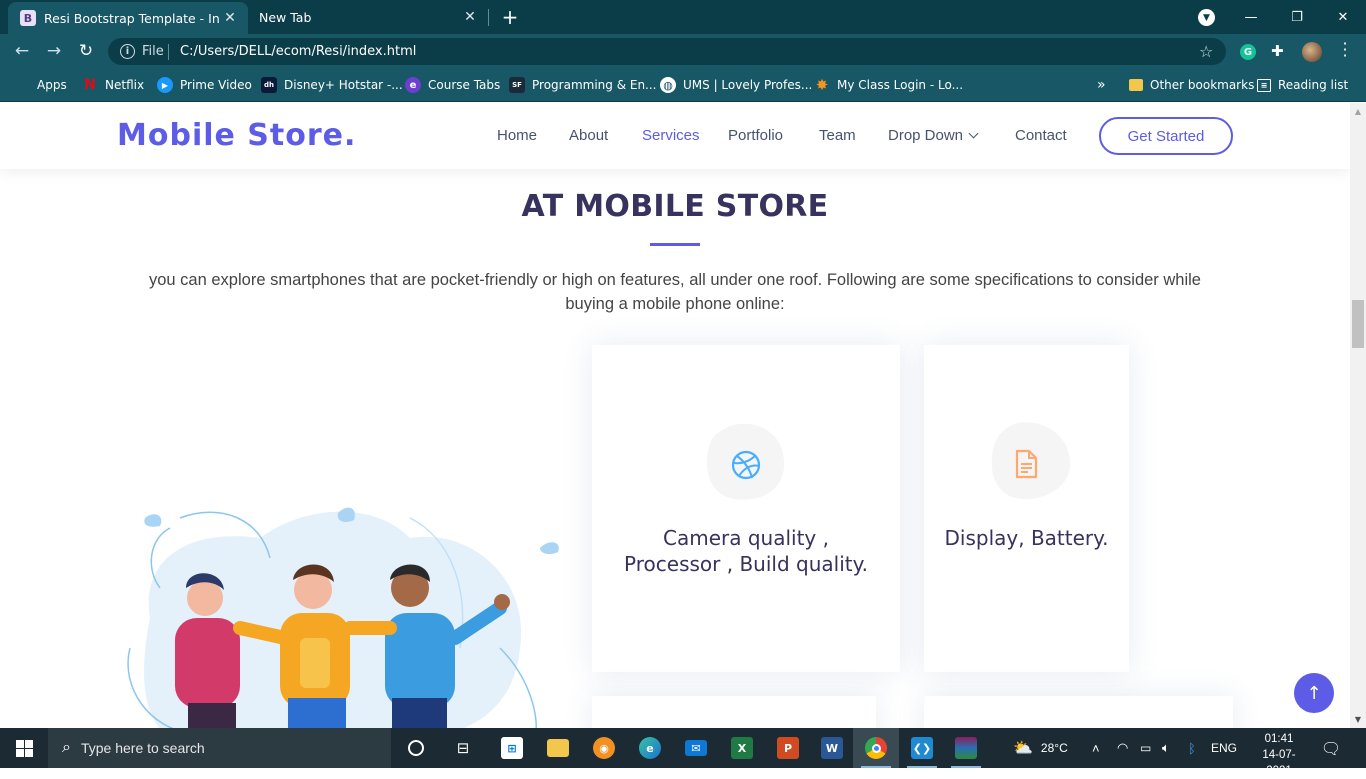 The width and height of the screenshot is (1366, 779). Describe the element at coordinates (675, 244) in the screenshot. I see `title-underline` at that location.